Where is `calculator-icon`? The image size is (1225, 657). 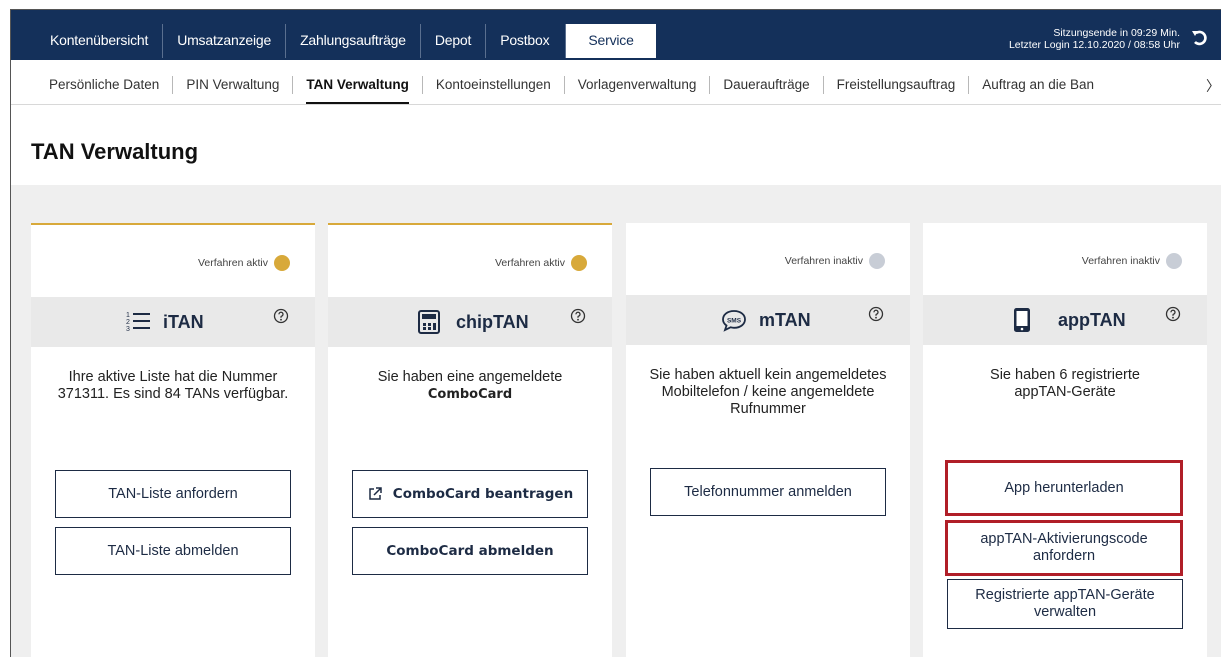
calculator-icon is located at coordinates (429, 322).